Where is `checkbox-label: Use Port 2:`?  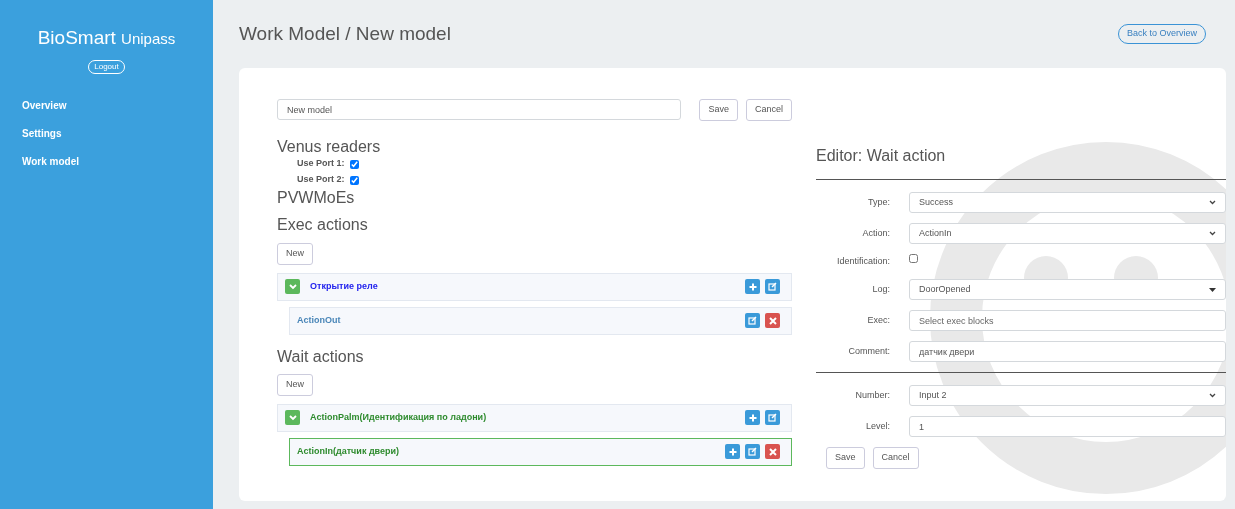 checkbox-label: Use Port 2: is located at coordinates (321, 180).